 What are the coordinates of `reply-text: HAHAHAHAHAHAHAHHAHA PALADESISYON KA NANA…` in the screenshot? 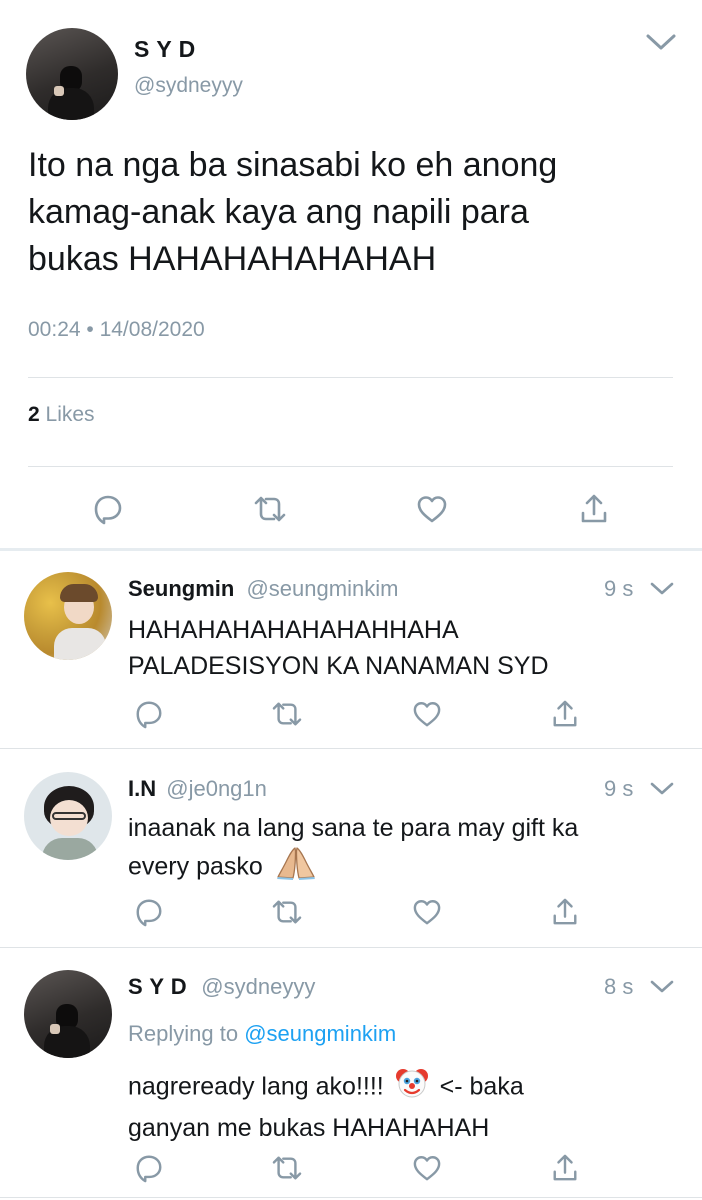 It's located at (338, 648).